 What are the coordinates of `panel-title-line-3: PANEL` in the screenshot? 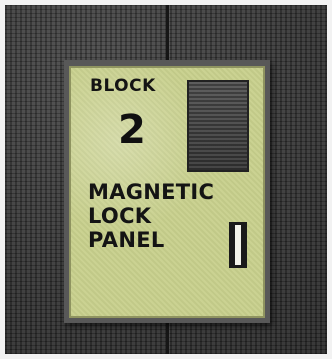 It's located at (126, 240).